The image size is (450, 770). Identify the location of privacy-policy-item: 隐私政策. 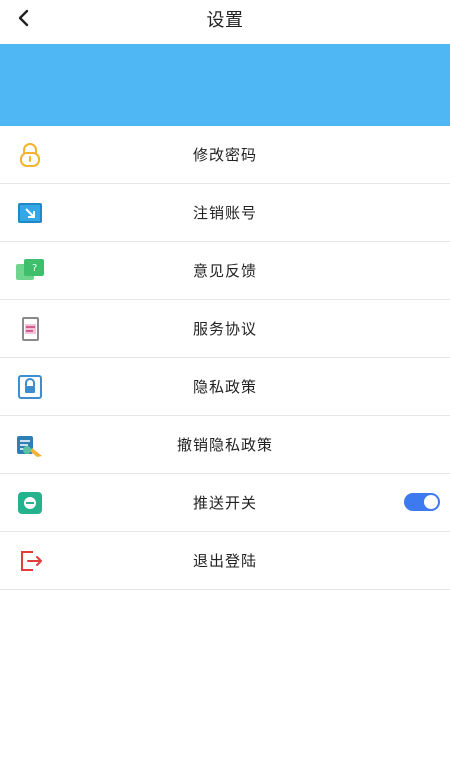
(225, 387).